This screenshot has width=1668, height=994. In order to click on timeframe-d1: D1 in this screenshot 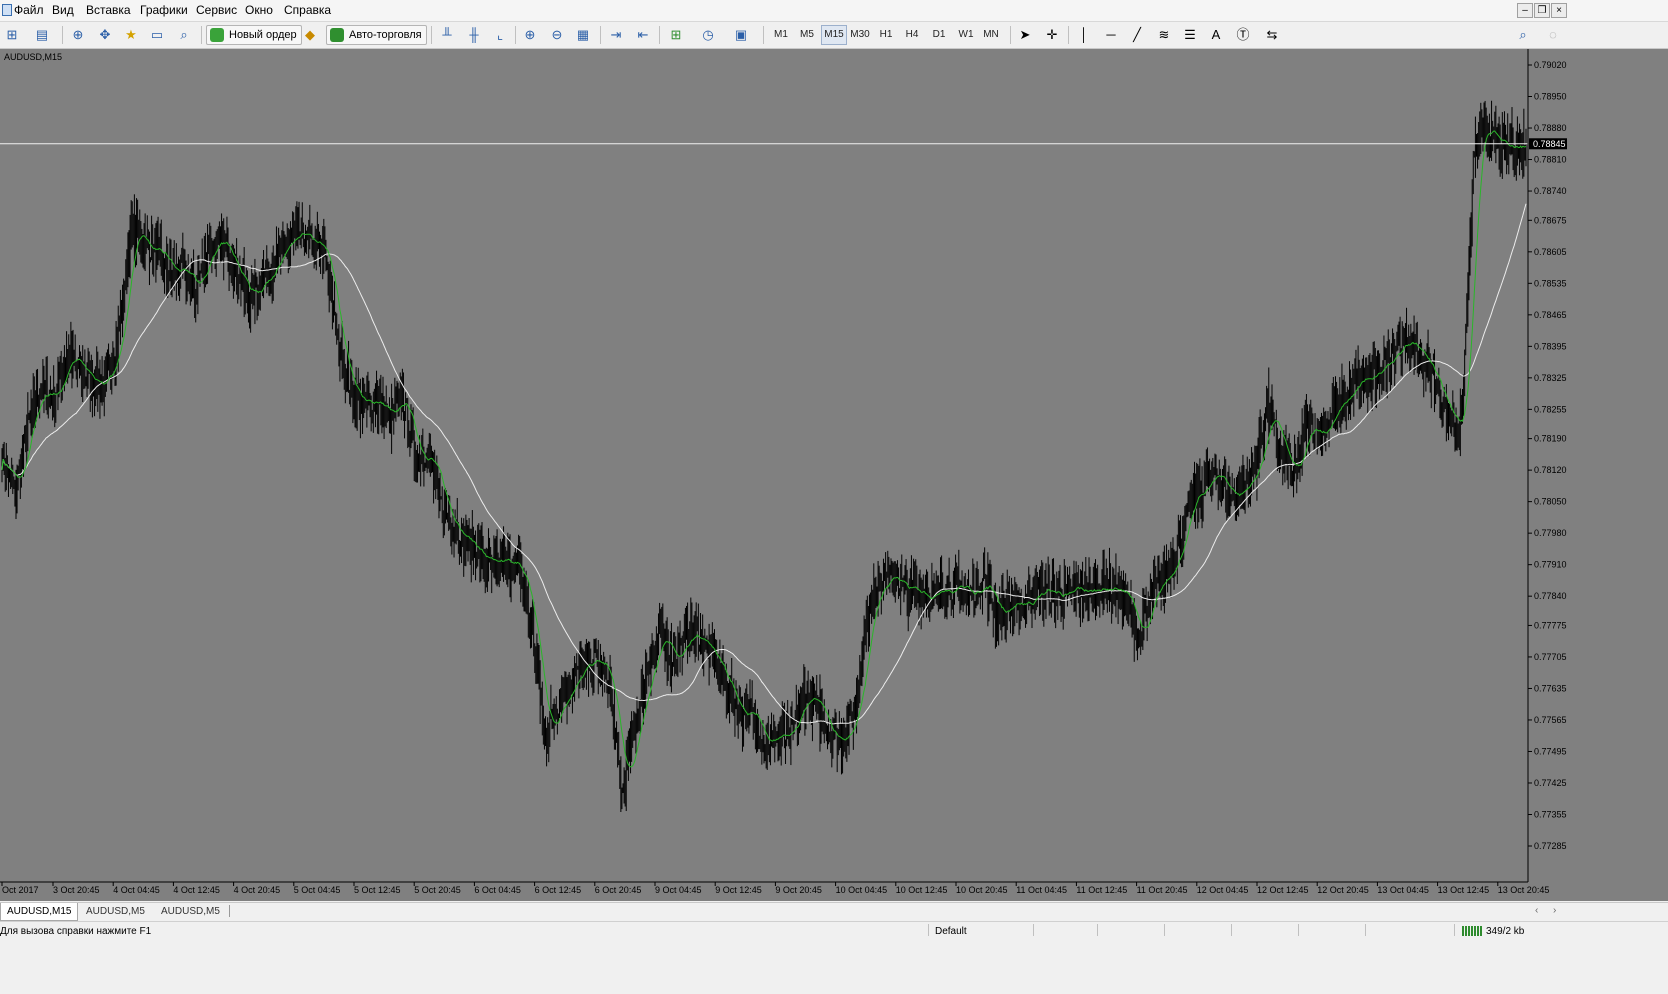, I will do `click(939, 35)`.